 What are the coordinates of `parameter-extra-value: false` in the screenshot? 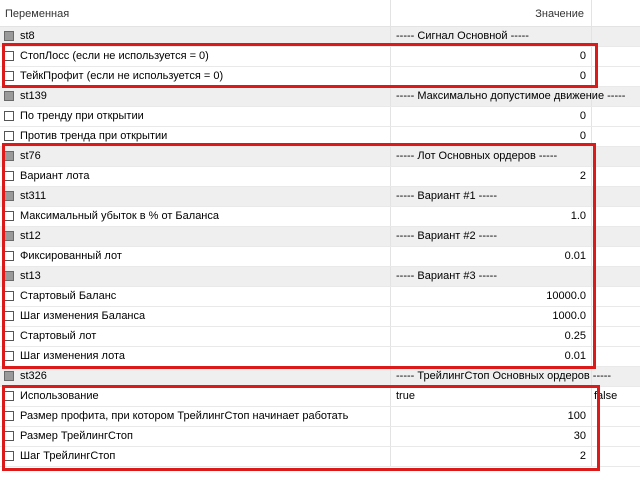 It's located at (605, 396).